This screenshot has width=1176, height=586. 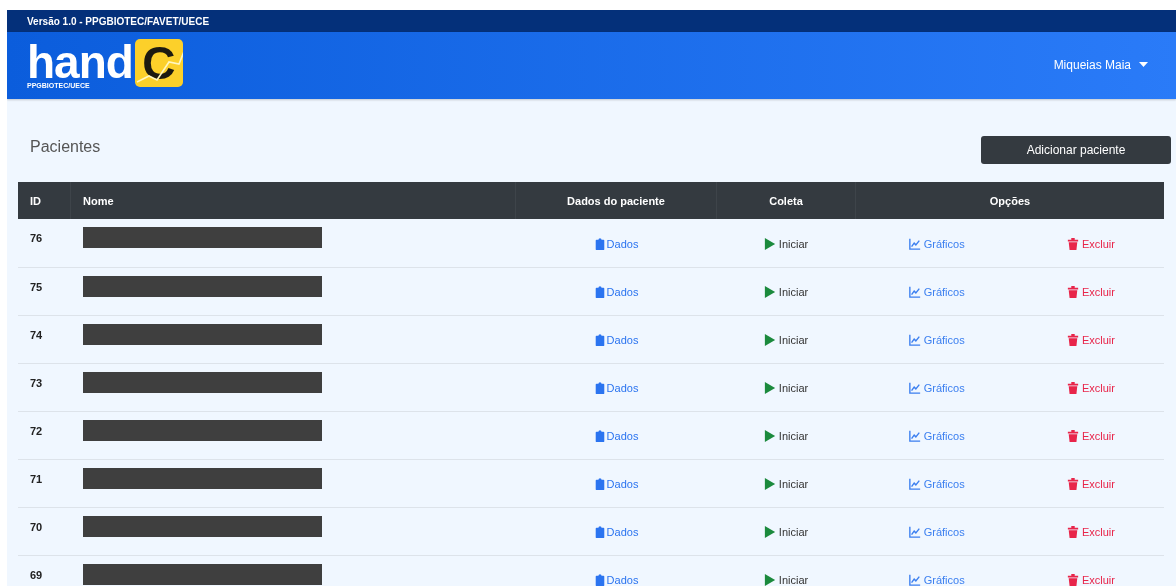 What do you see at coordinates (44, 339) in the screenshot?
I see `id-cell: 74` at bounding box center [44, 339].